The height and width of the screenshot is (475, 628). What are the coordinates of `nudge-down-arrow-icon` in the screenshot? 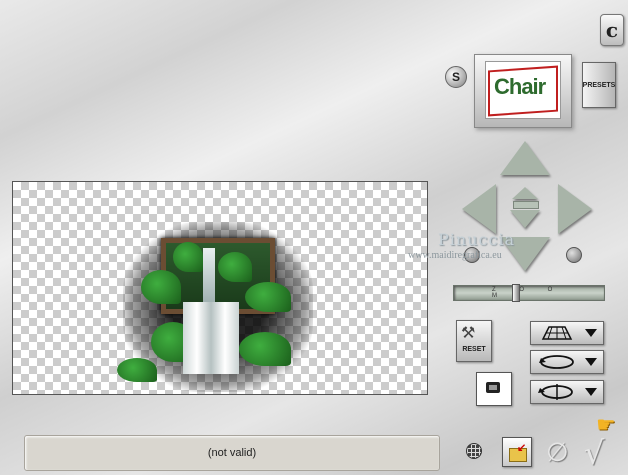 It's located at (525, 219).